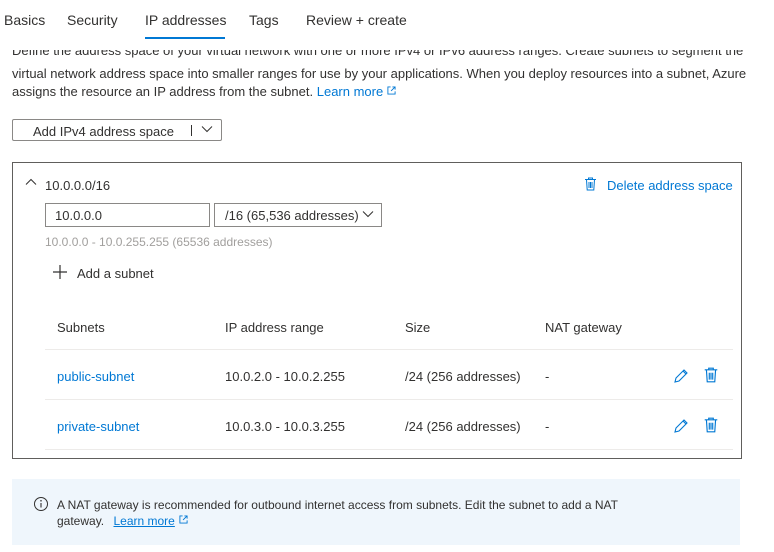 The height and width of the screenshot is (552, 774). I want to click on ip-address-field, so click(127, 215).